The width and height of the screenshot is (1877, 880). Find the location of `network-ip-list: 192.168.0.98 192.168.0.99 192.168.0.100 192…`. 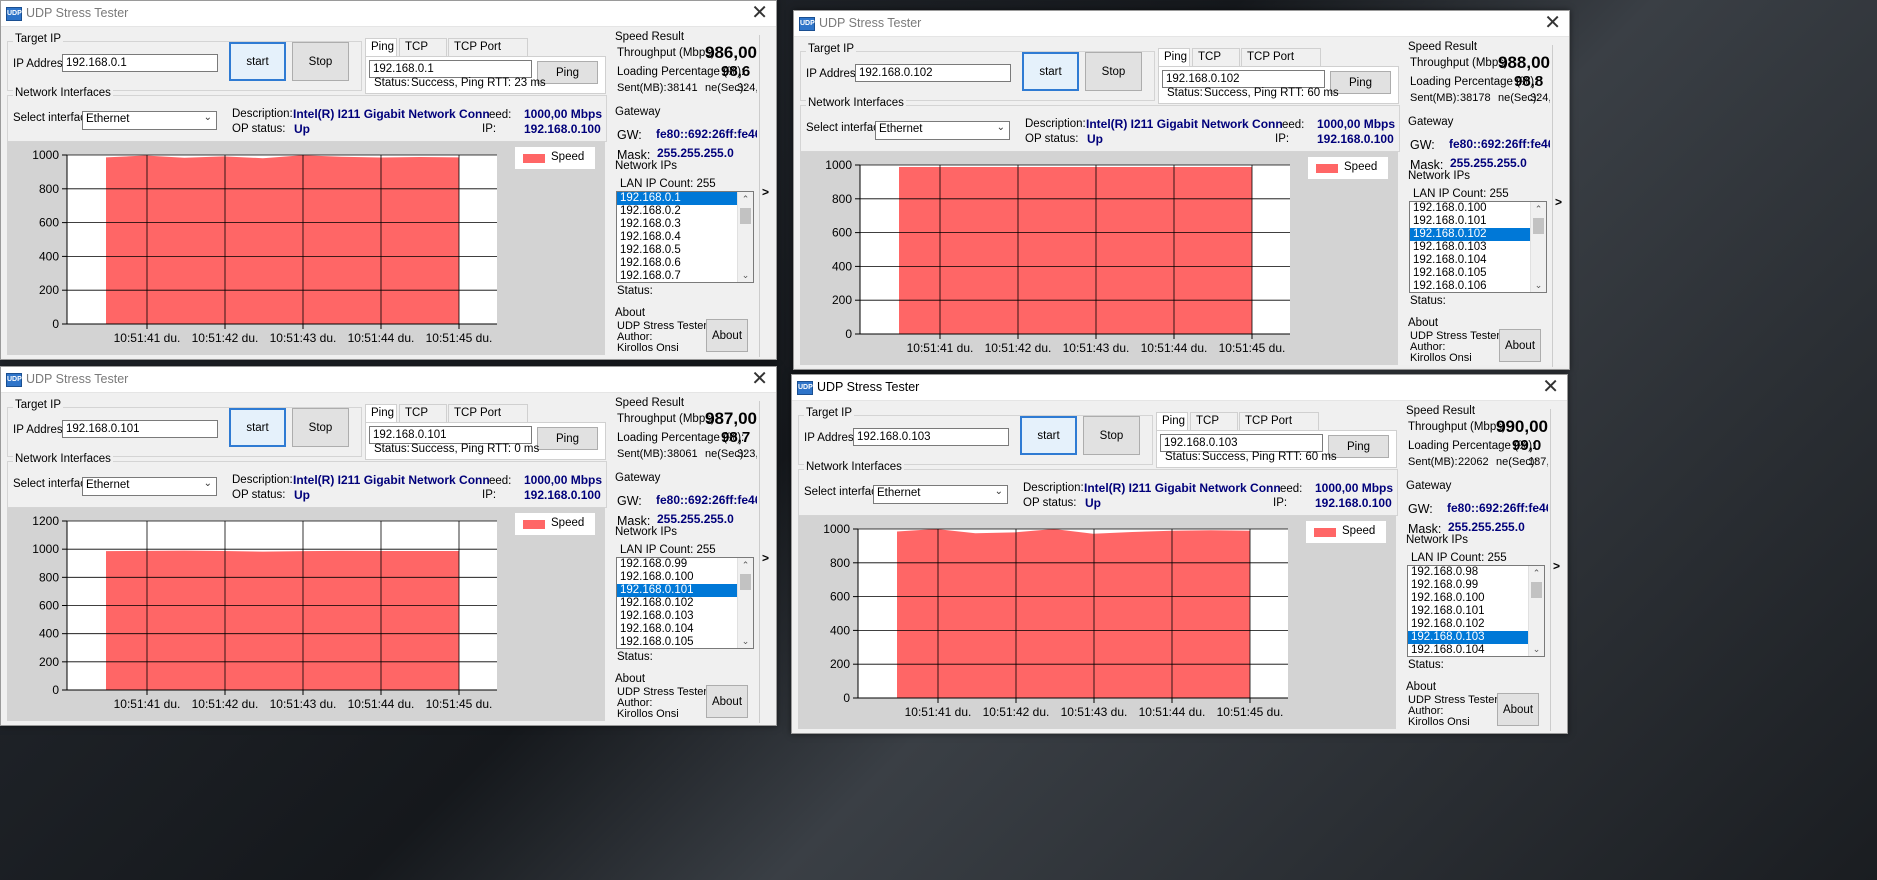

network-ip-list: 192.168.0.98 192.168.0.99 192.168.0.100 192… is located at coordinates (1476, 611).